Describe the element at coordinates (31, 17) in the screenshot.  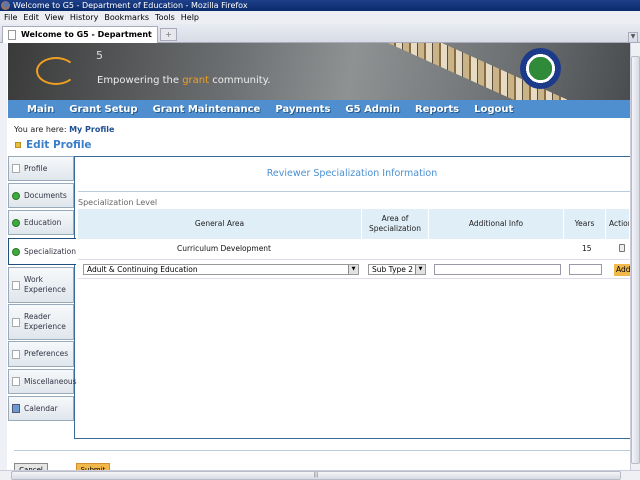
I see `menu-edit: Edit` at that location.